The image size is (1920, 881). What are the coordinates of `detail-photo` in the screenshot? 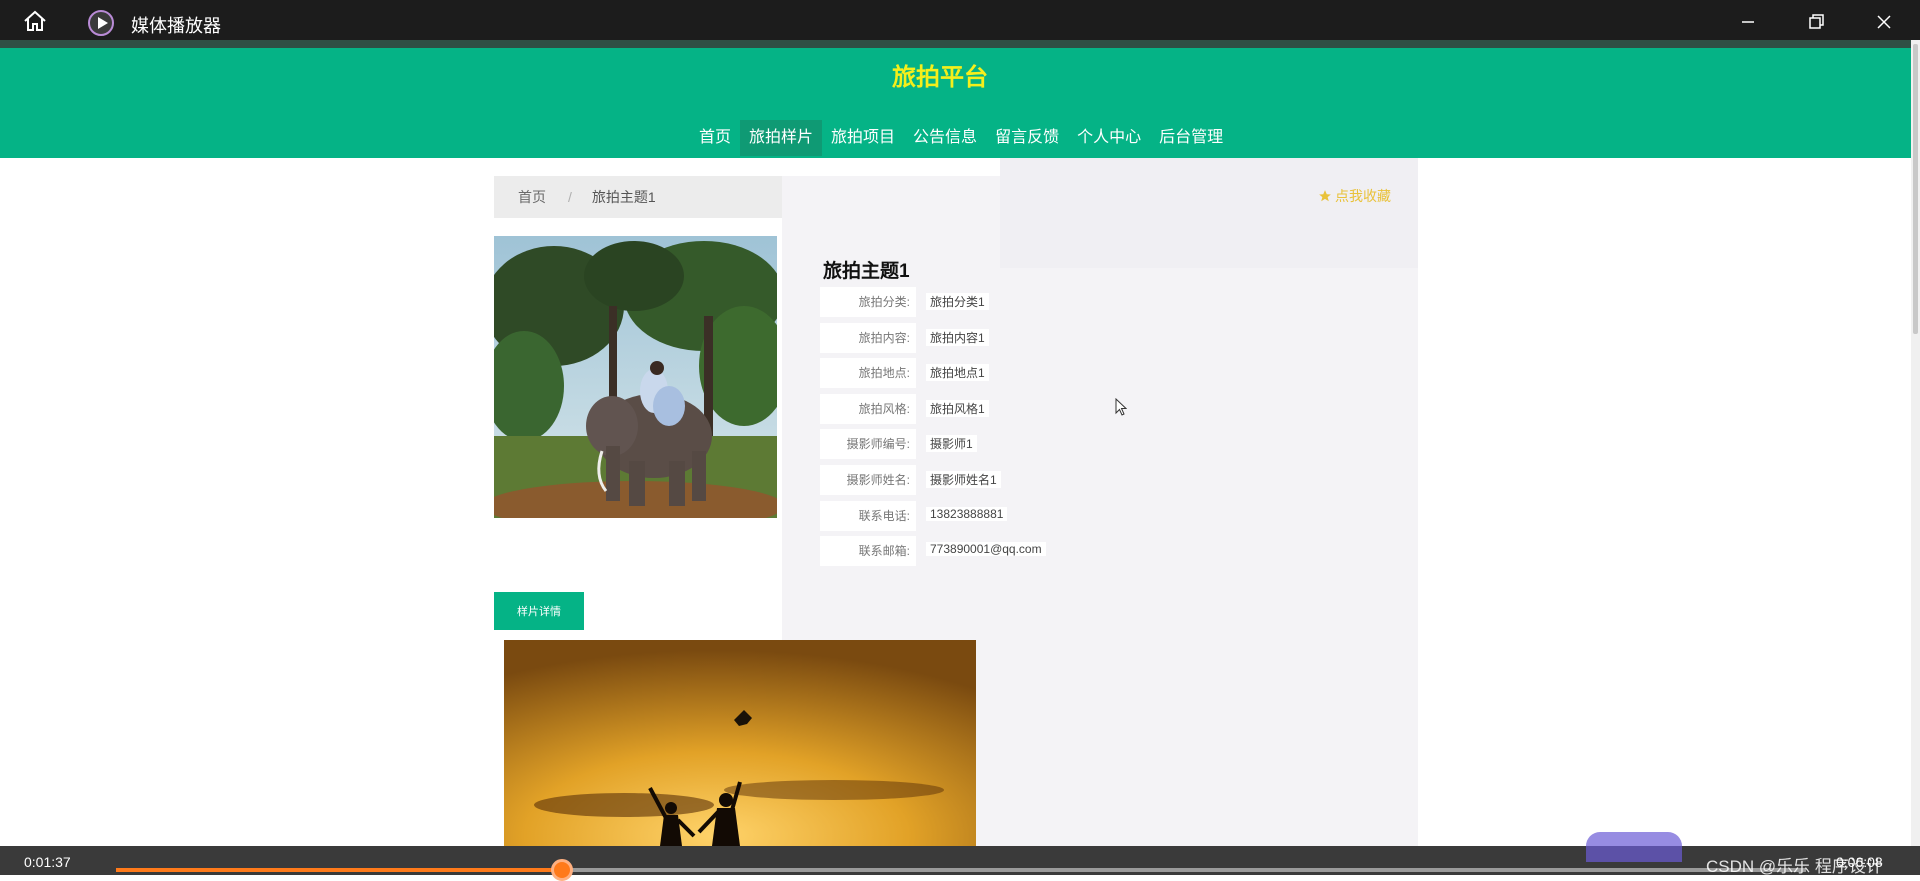 It's located at (740, 743).